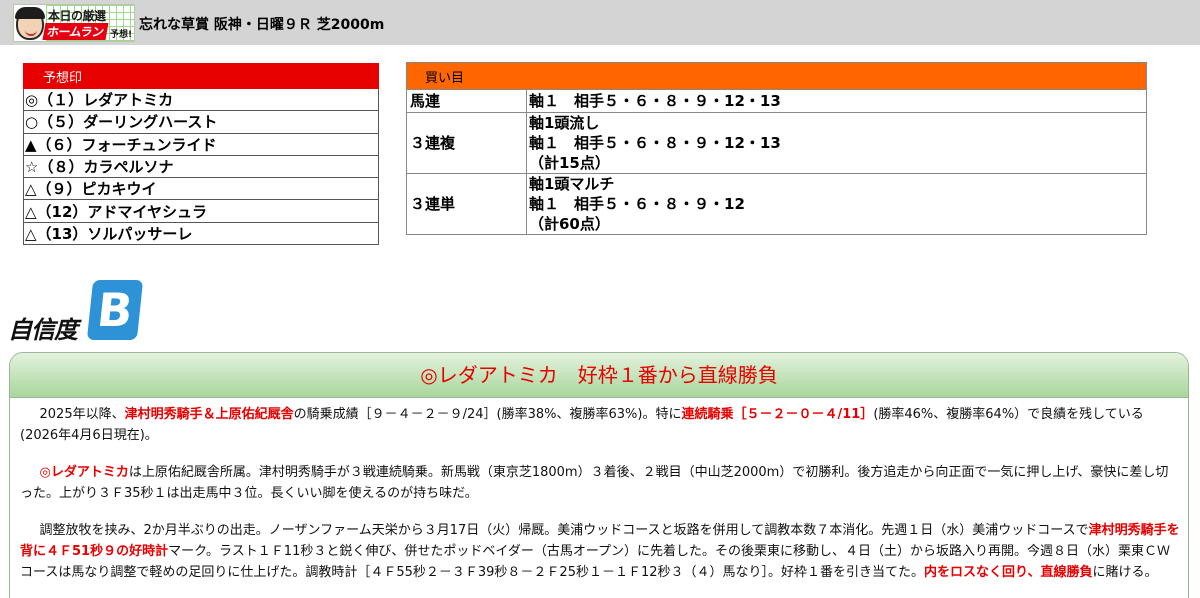 The image size is (1200, 598). I want to click on pick-row: ☆（８）カラペルソナ, so click(201, 166).